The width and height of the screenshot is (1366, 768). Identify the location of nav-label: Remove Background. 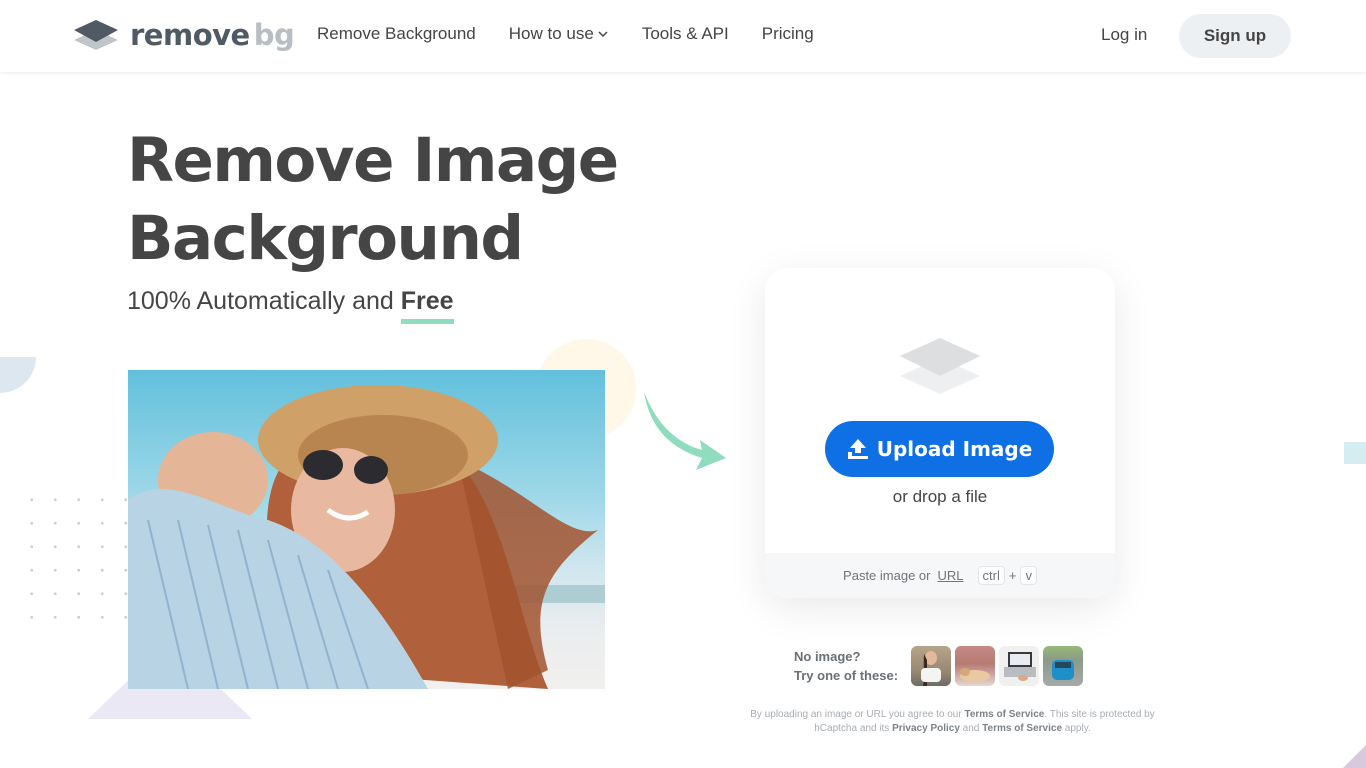
(396, 33).